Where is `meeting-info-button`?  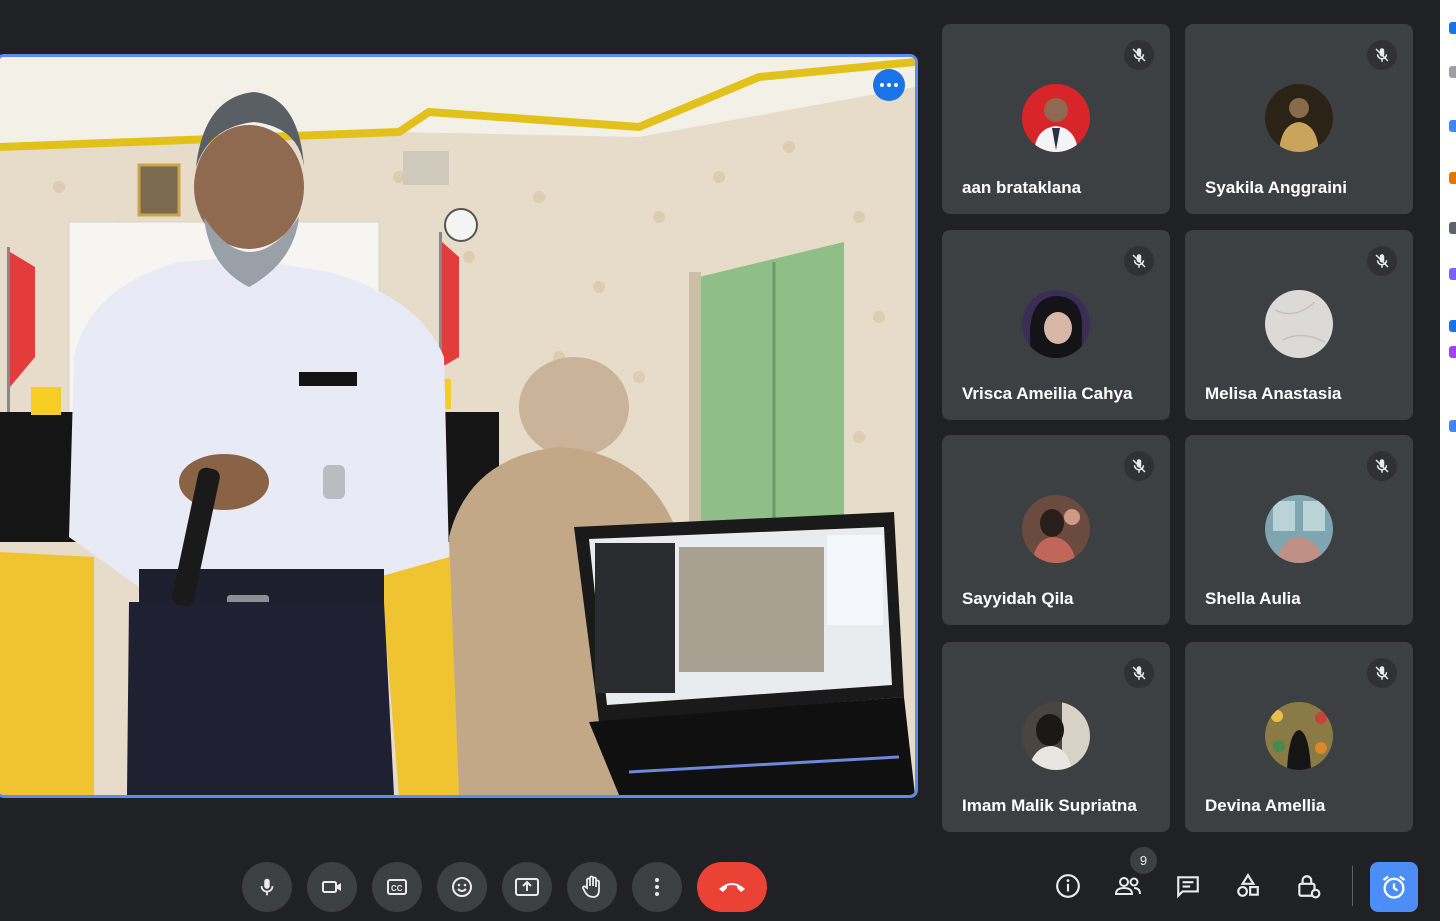 meeting-info-button is located at coordinates (1068, 886).